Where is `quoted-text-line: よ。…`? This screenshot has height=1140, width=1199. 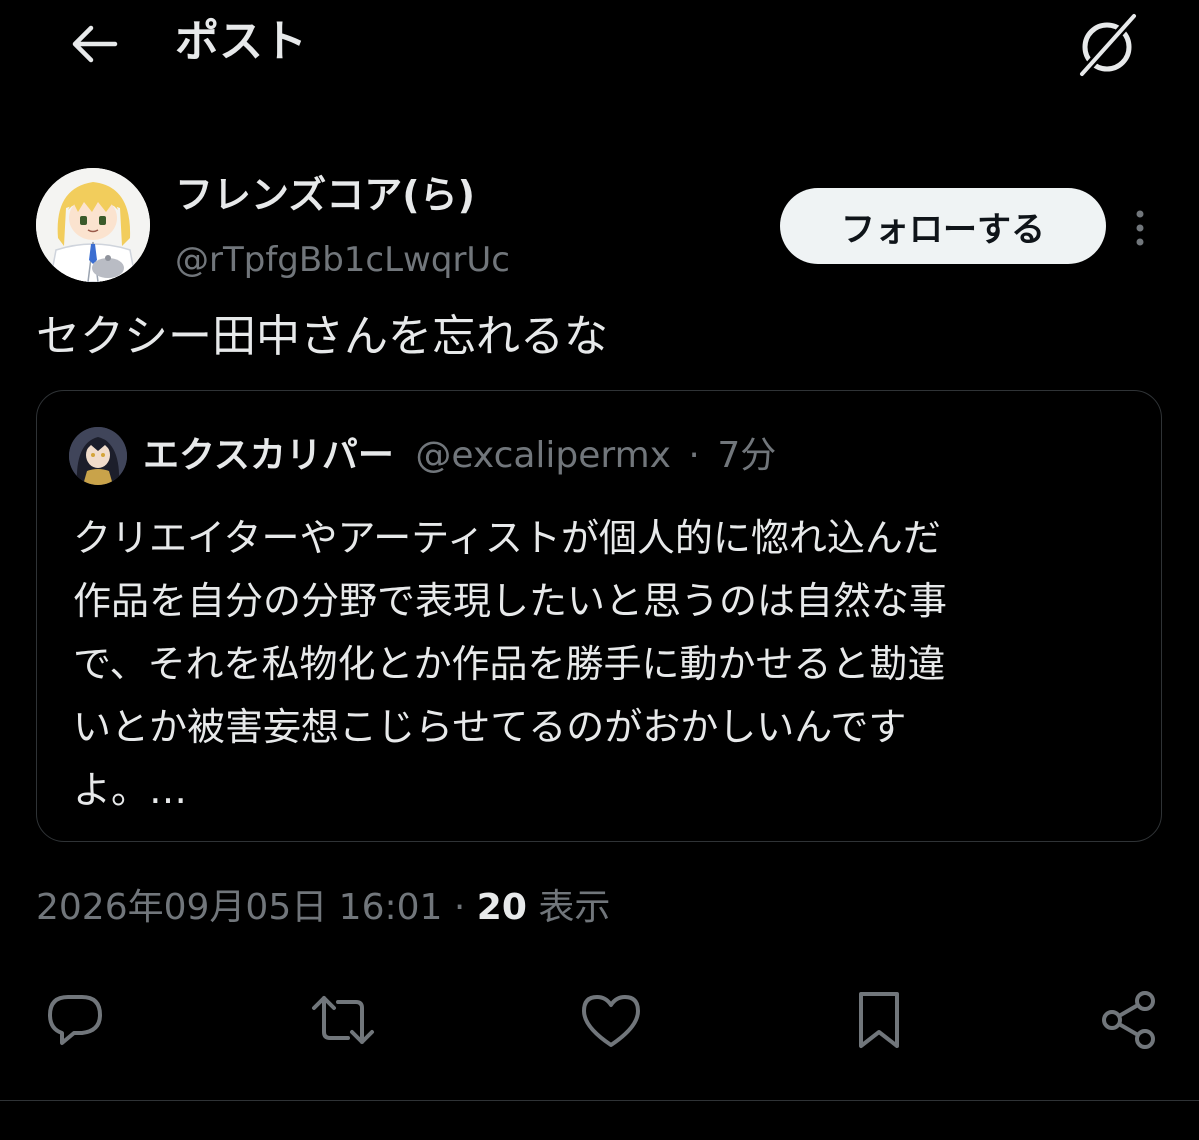
quoted-text-line: よ。… is located at coordinates (130, 790).